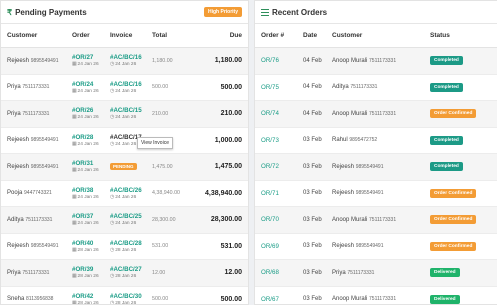 The width and height of the screenshot is (497, 305). What do you see at coordinates (279, 166) in the screenshot?
I see `order-link: OR/72` at bounding box center [279, 166].